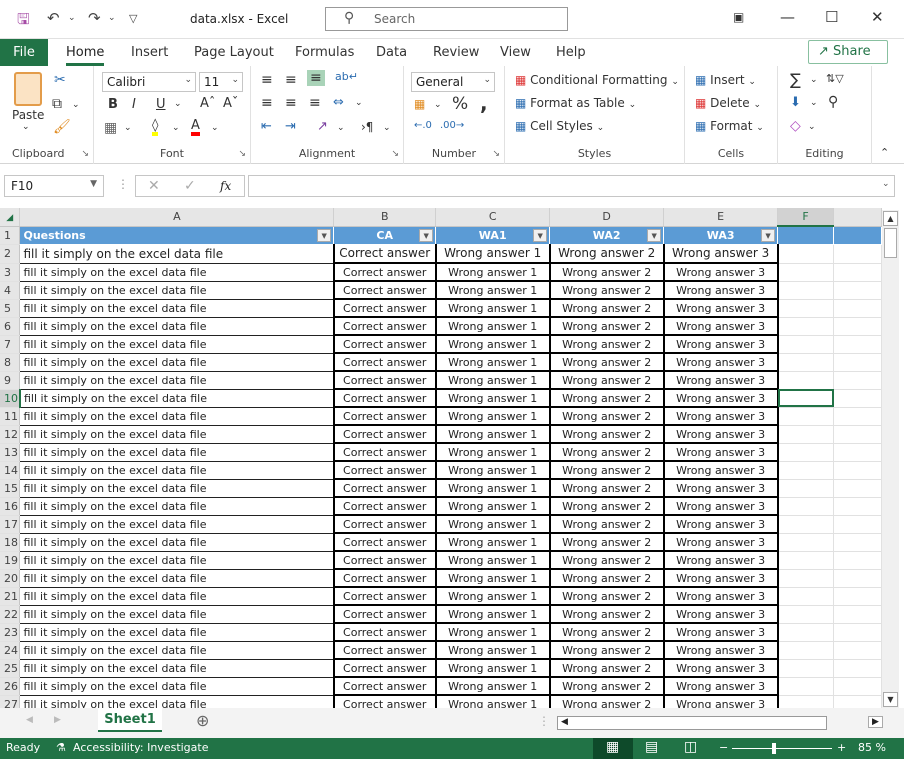 Image resolution: width=904 pixels, height=759 pixels. What do you see at coordinates (385, 235) in the screenshot?
I see `table-header-cell: CA ▼` at bounding box center [385, 235].